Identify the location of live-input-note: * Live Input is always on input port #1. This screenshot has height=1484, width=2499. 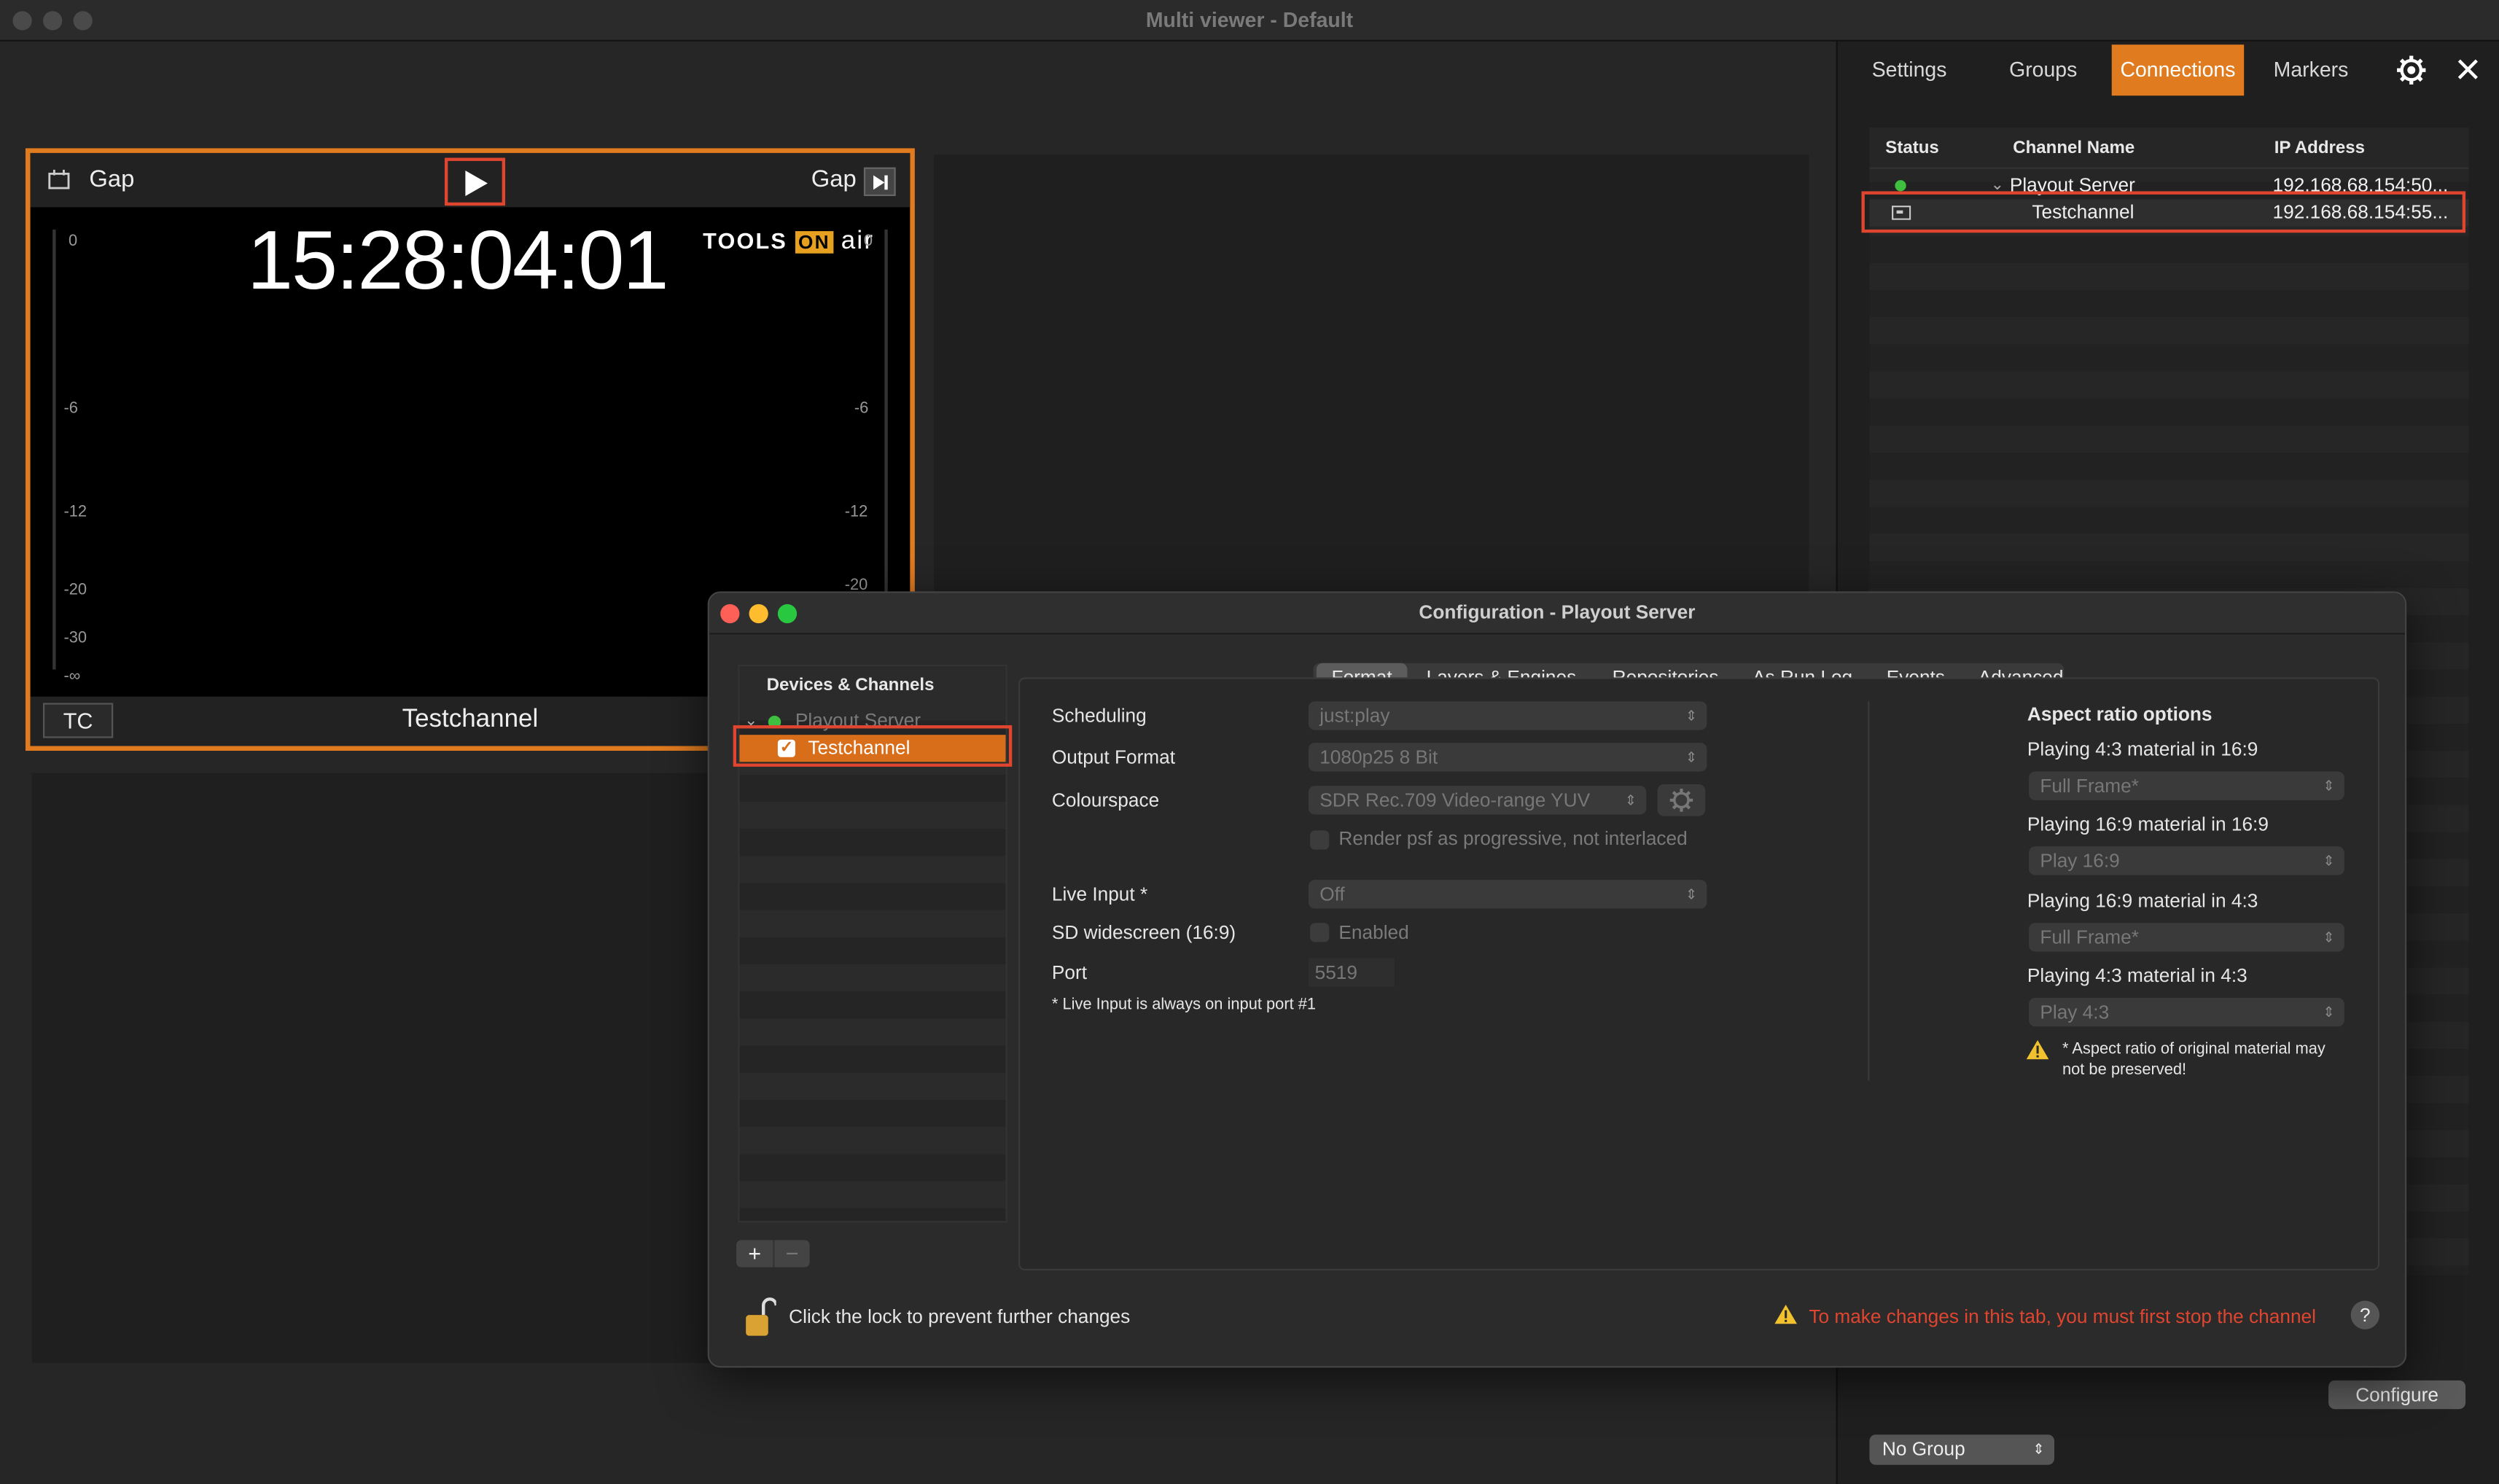
(1184, 1005).